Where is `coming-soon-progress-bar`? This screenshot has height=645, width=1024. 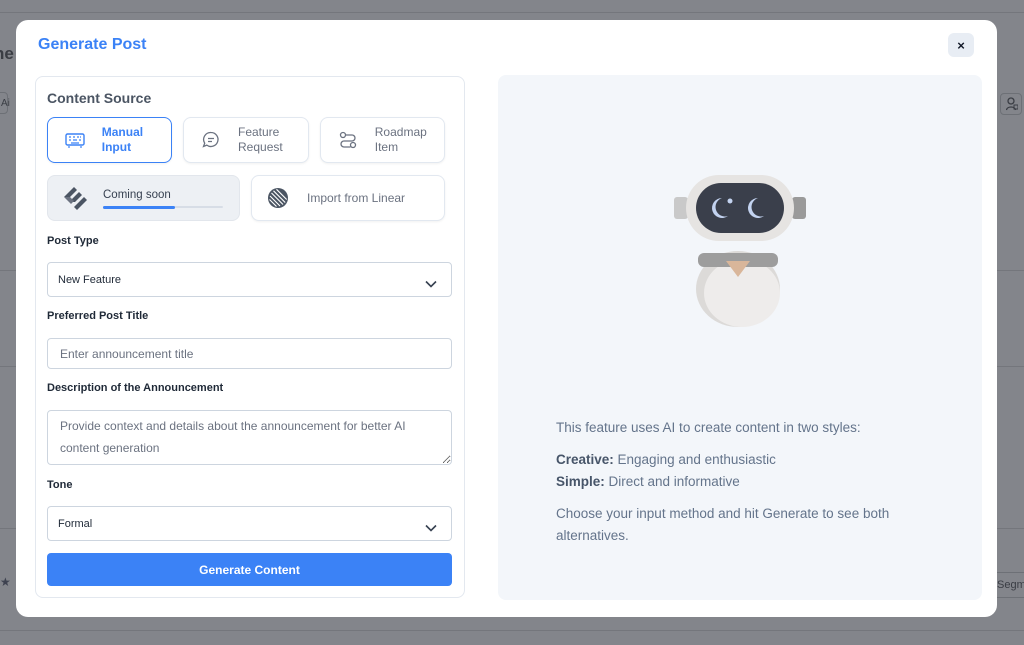 coming-soon-progress-bar is located at coordinates (163, 207).